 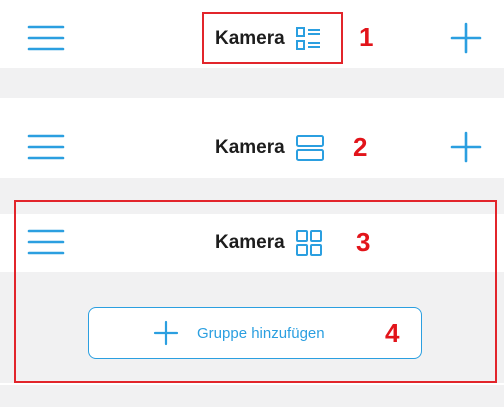 I want to click on grid-view-icon, so click(x=309, y=243).